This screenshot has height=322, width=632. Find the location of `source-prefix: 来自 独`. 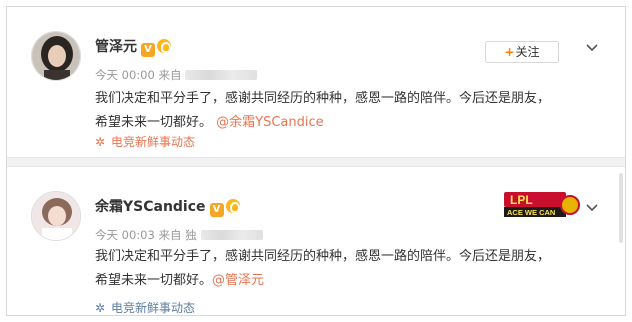

source-prefix: 来自 独 is located at coordinates (177, 235).